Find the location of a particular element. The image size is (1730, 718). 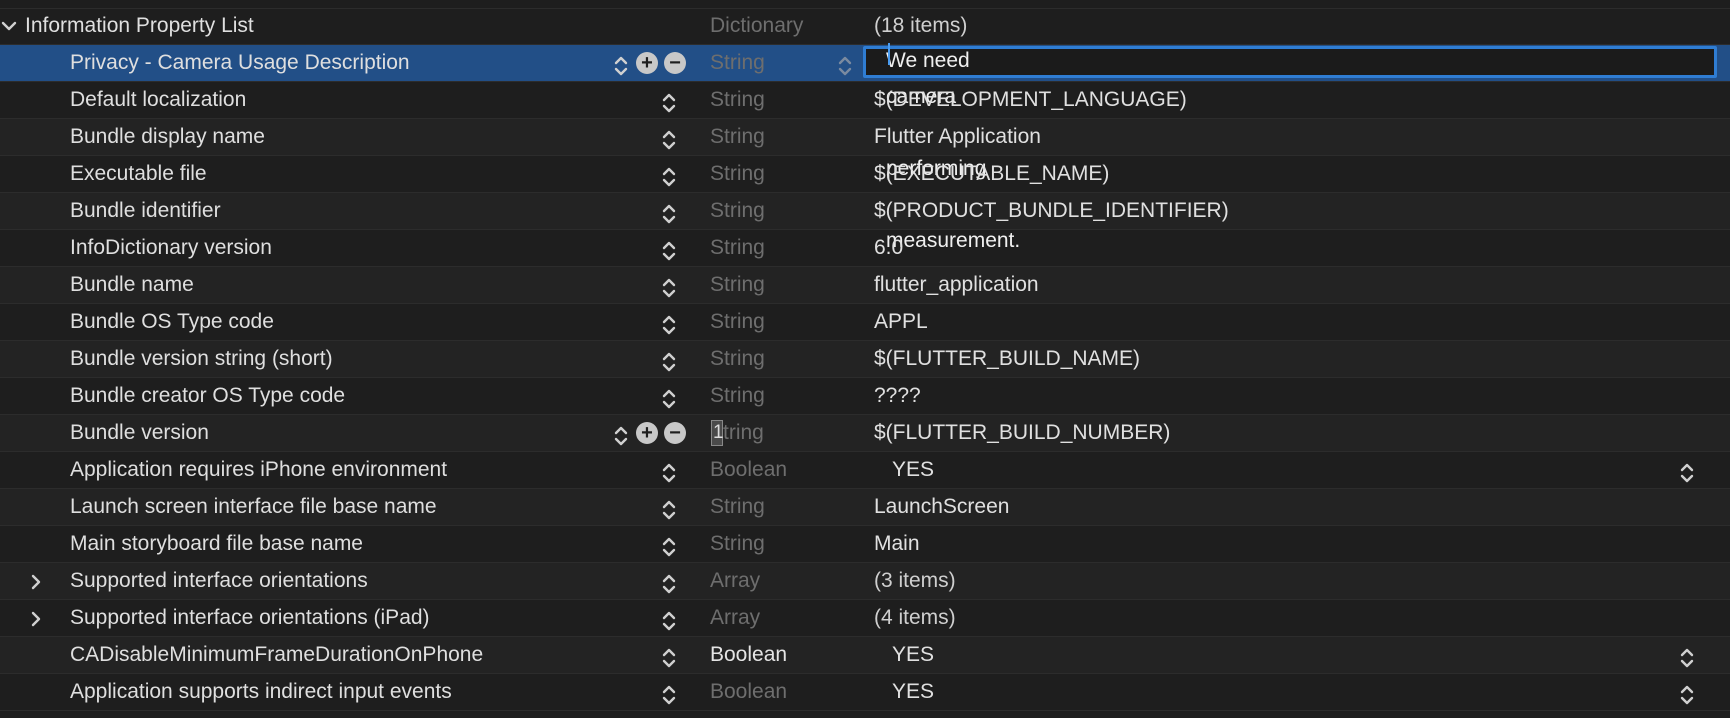

row-type: tring is located at coordinates (743, 433).